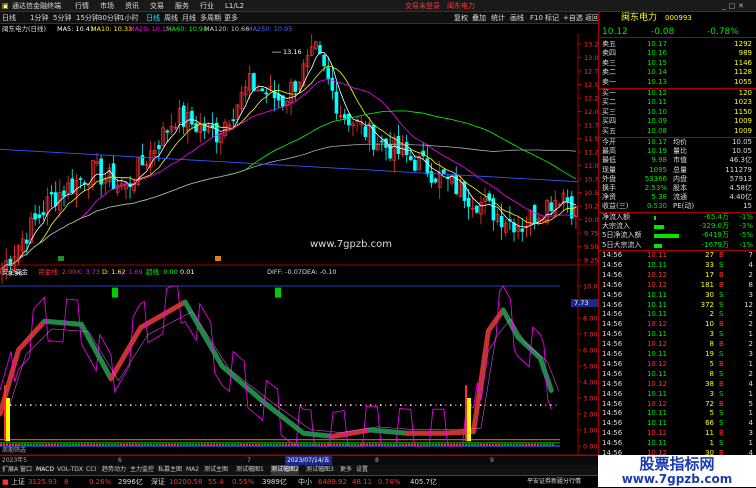 The image size is (756, 488). I want to click on tab-ma2: MA2, so click(192, 470).